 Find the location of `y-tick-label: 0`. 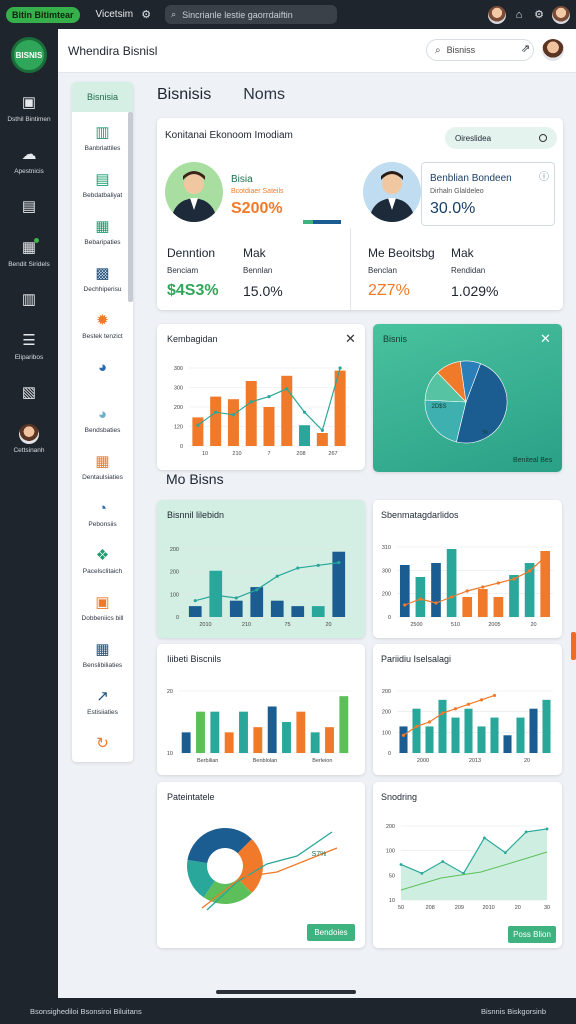

y-tick-label: 0 is located at coordinates (181, 447).